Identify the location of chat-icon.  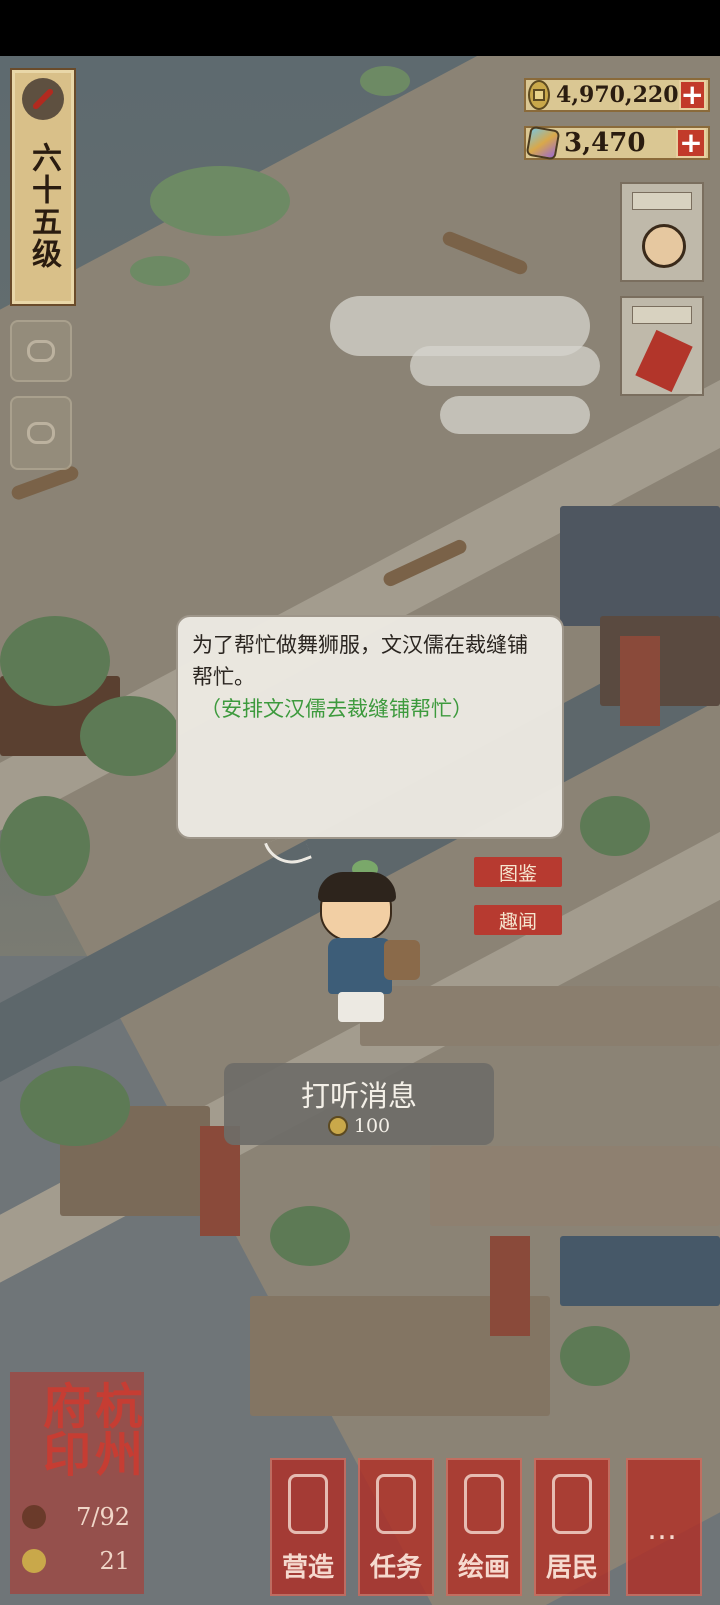
(41, 351).